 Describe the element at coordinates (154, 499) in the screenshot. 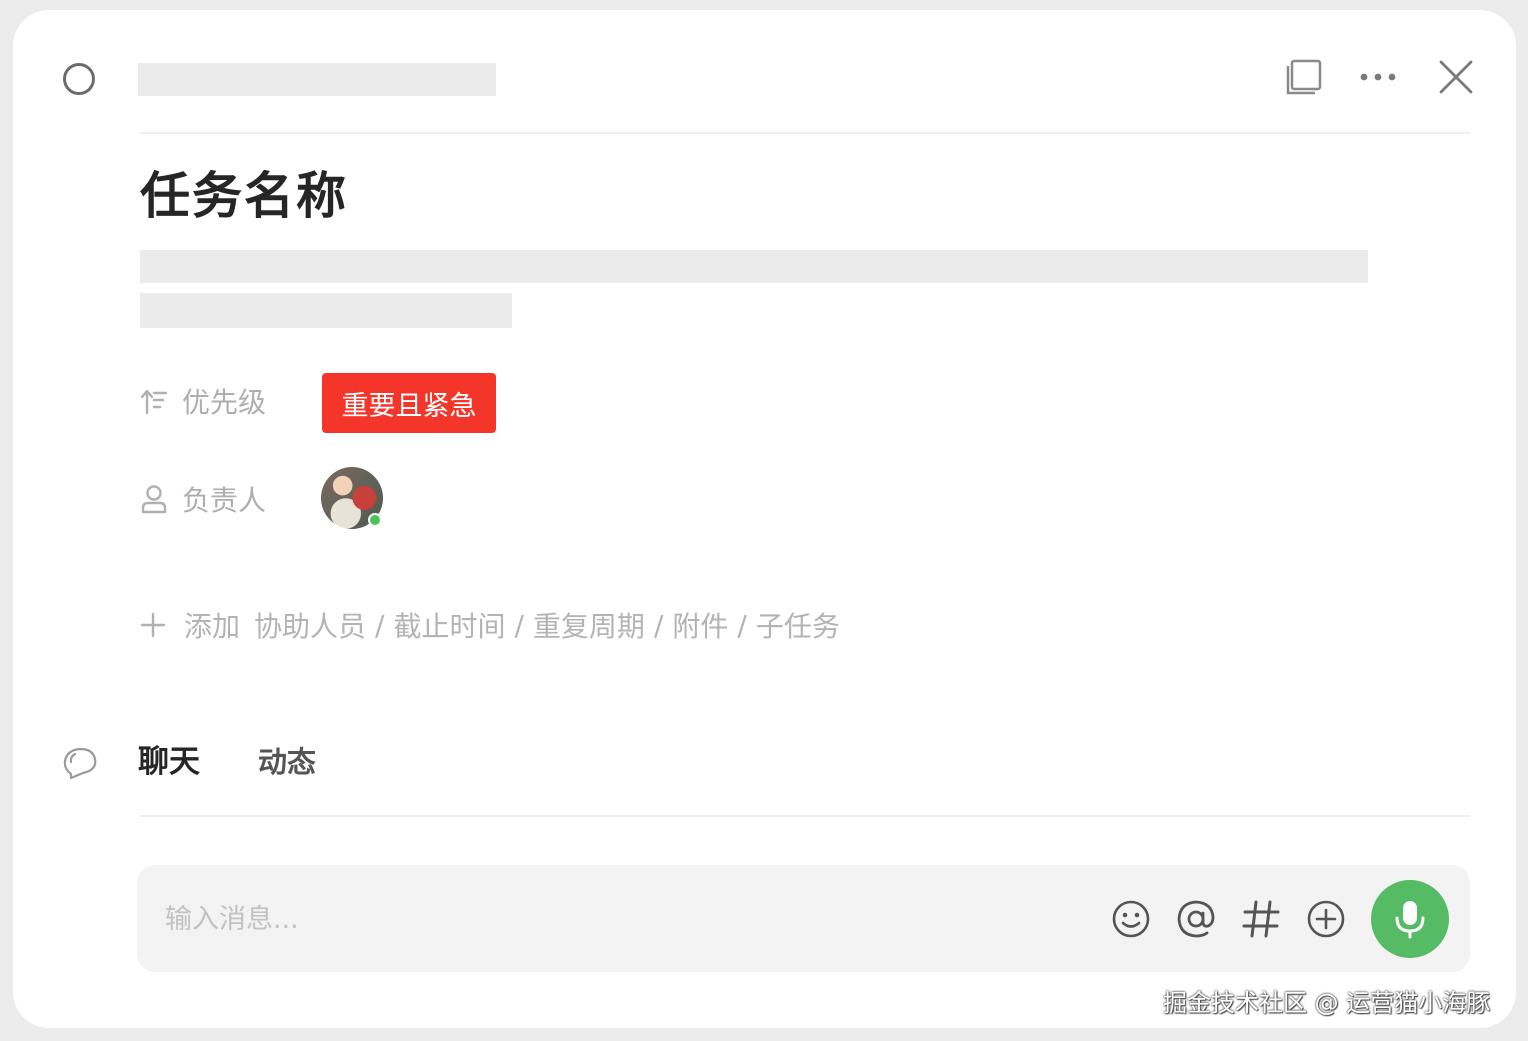

I see `user-icon` at that location.